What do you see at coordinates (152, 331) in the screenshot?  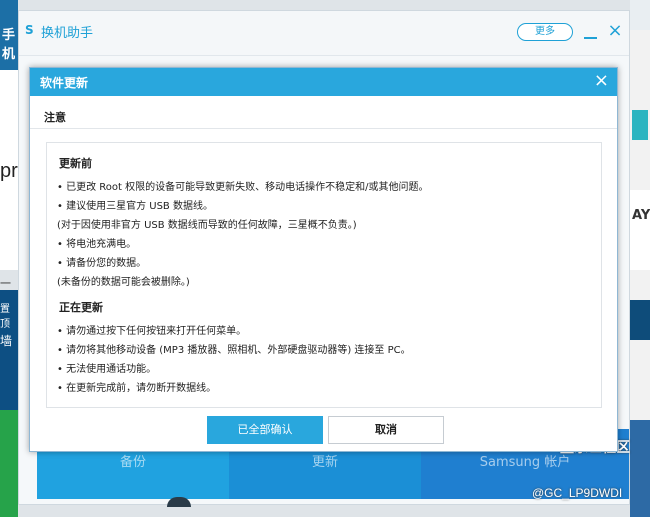 I see `list-item: • 请勿通过按下任何按钮来打开任何菜单。` at bounding box center [152, 331].